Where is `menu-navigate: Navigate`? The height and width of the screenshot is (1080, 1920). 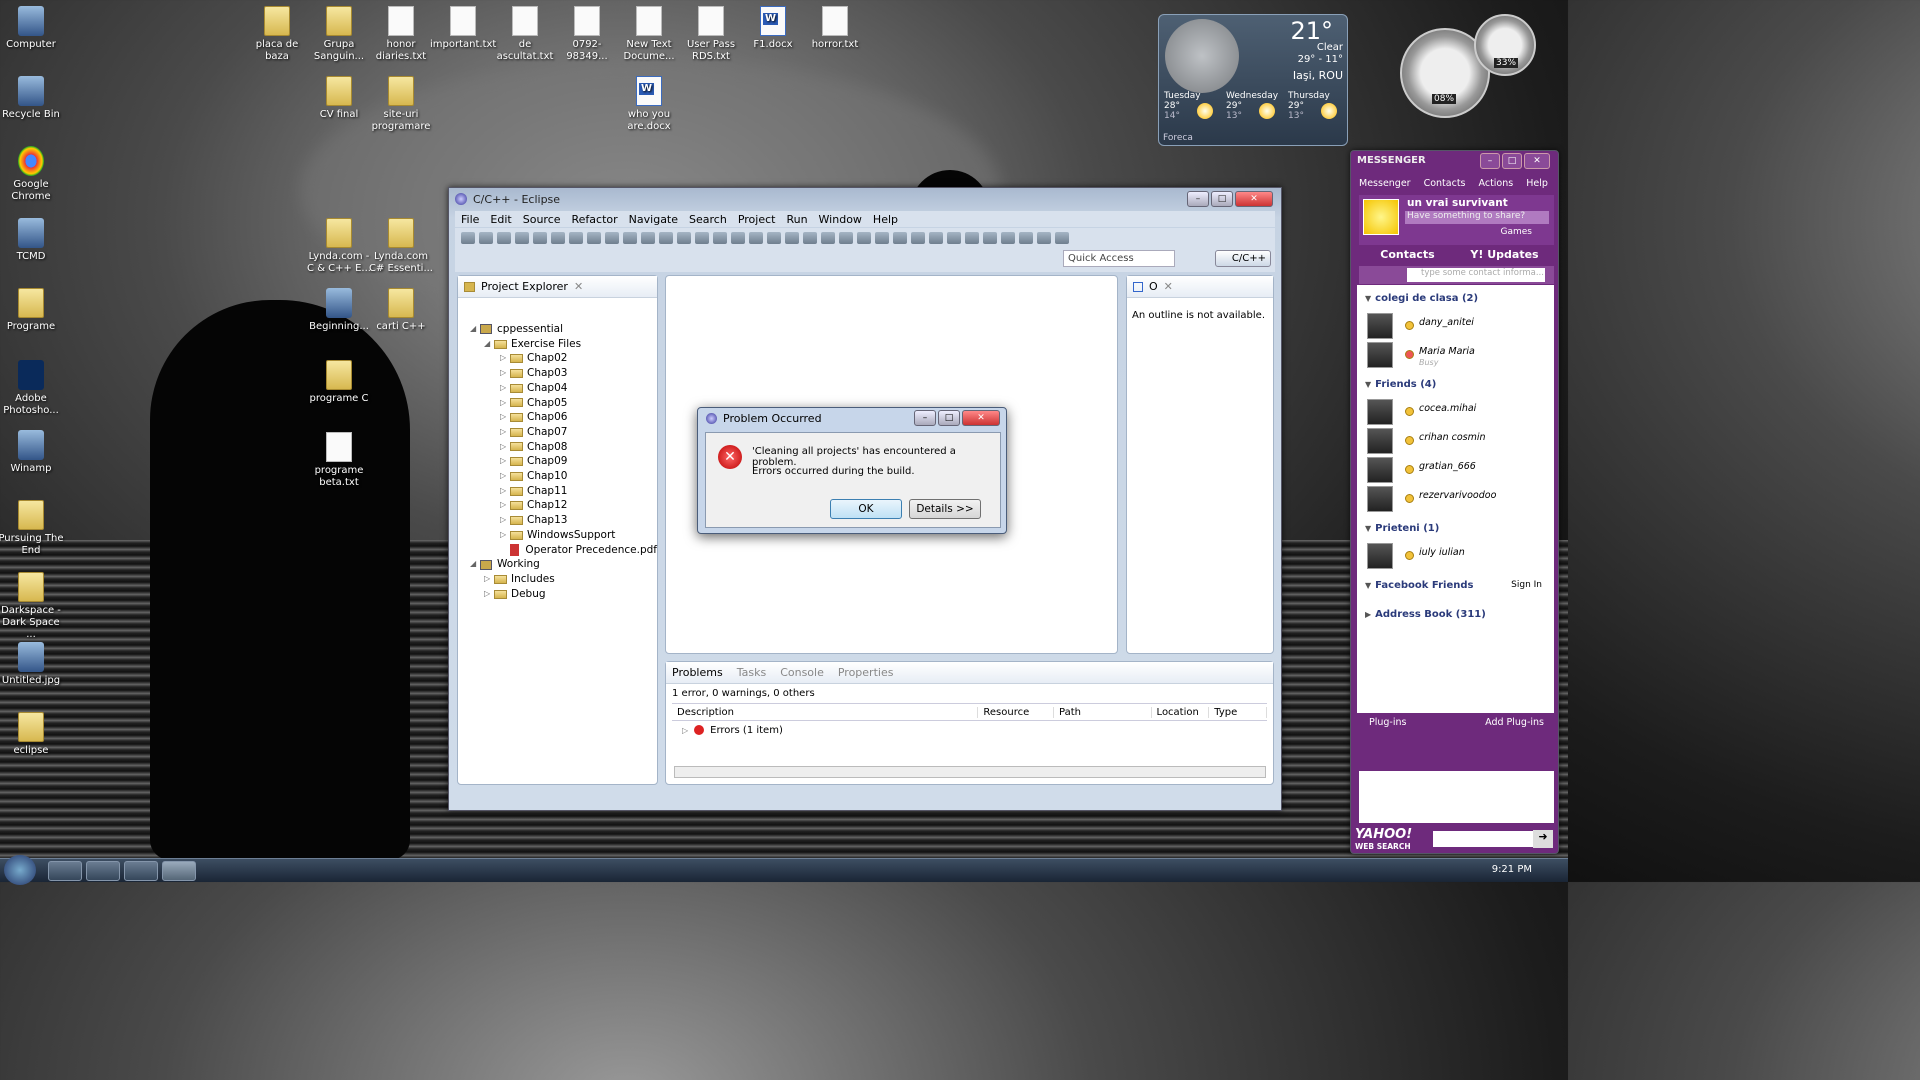
menu-navigate: Navigate is located at coordinates (653, 219).